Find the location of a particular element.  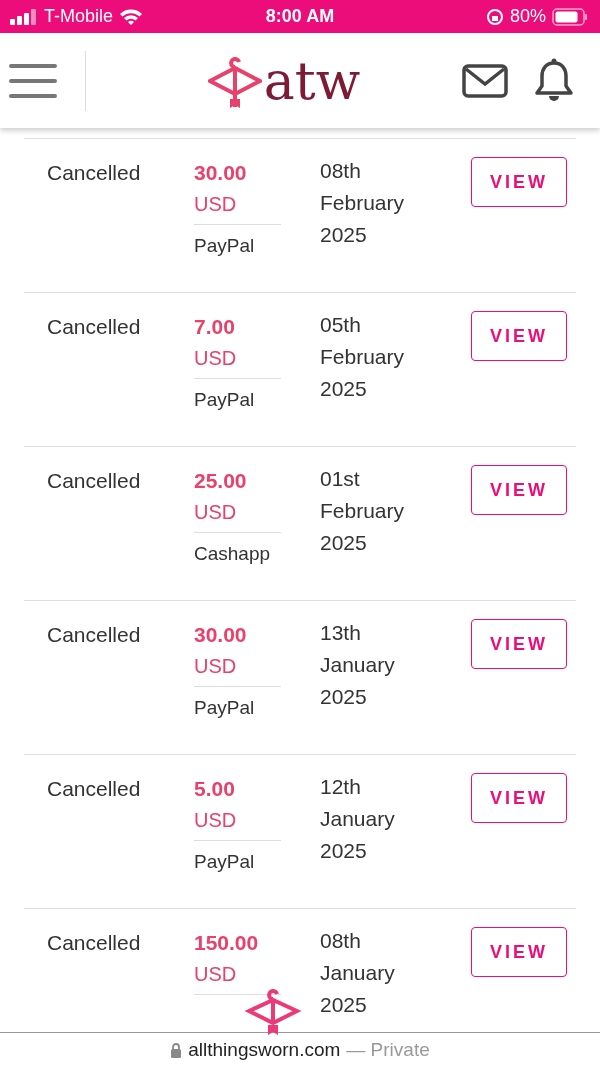

rotation-lock-icon is located at coordinates (494, 16).